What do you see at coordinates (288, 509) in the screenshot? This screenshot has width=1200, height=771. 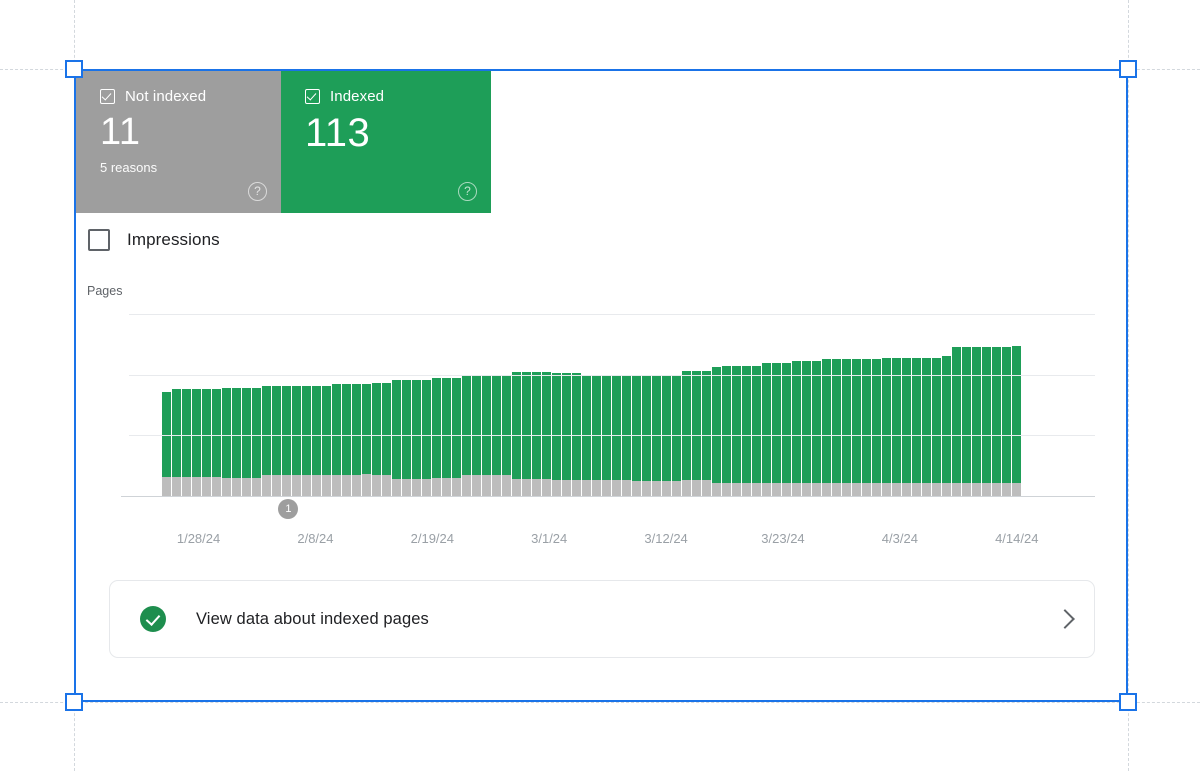 I see `chart-annotation-marker: 1` at bounding box center [288, 509].